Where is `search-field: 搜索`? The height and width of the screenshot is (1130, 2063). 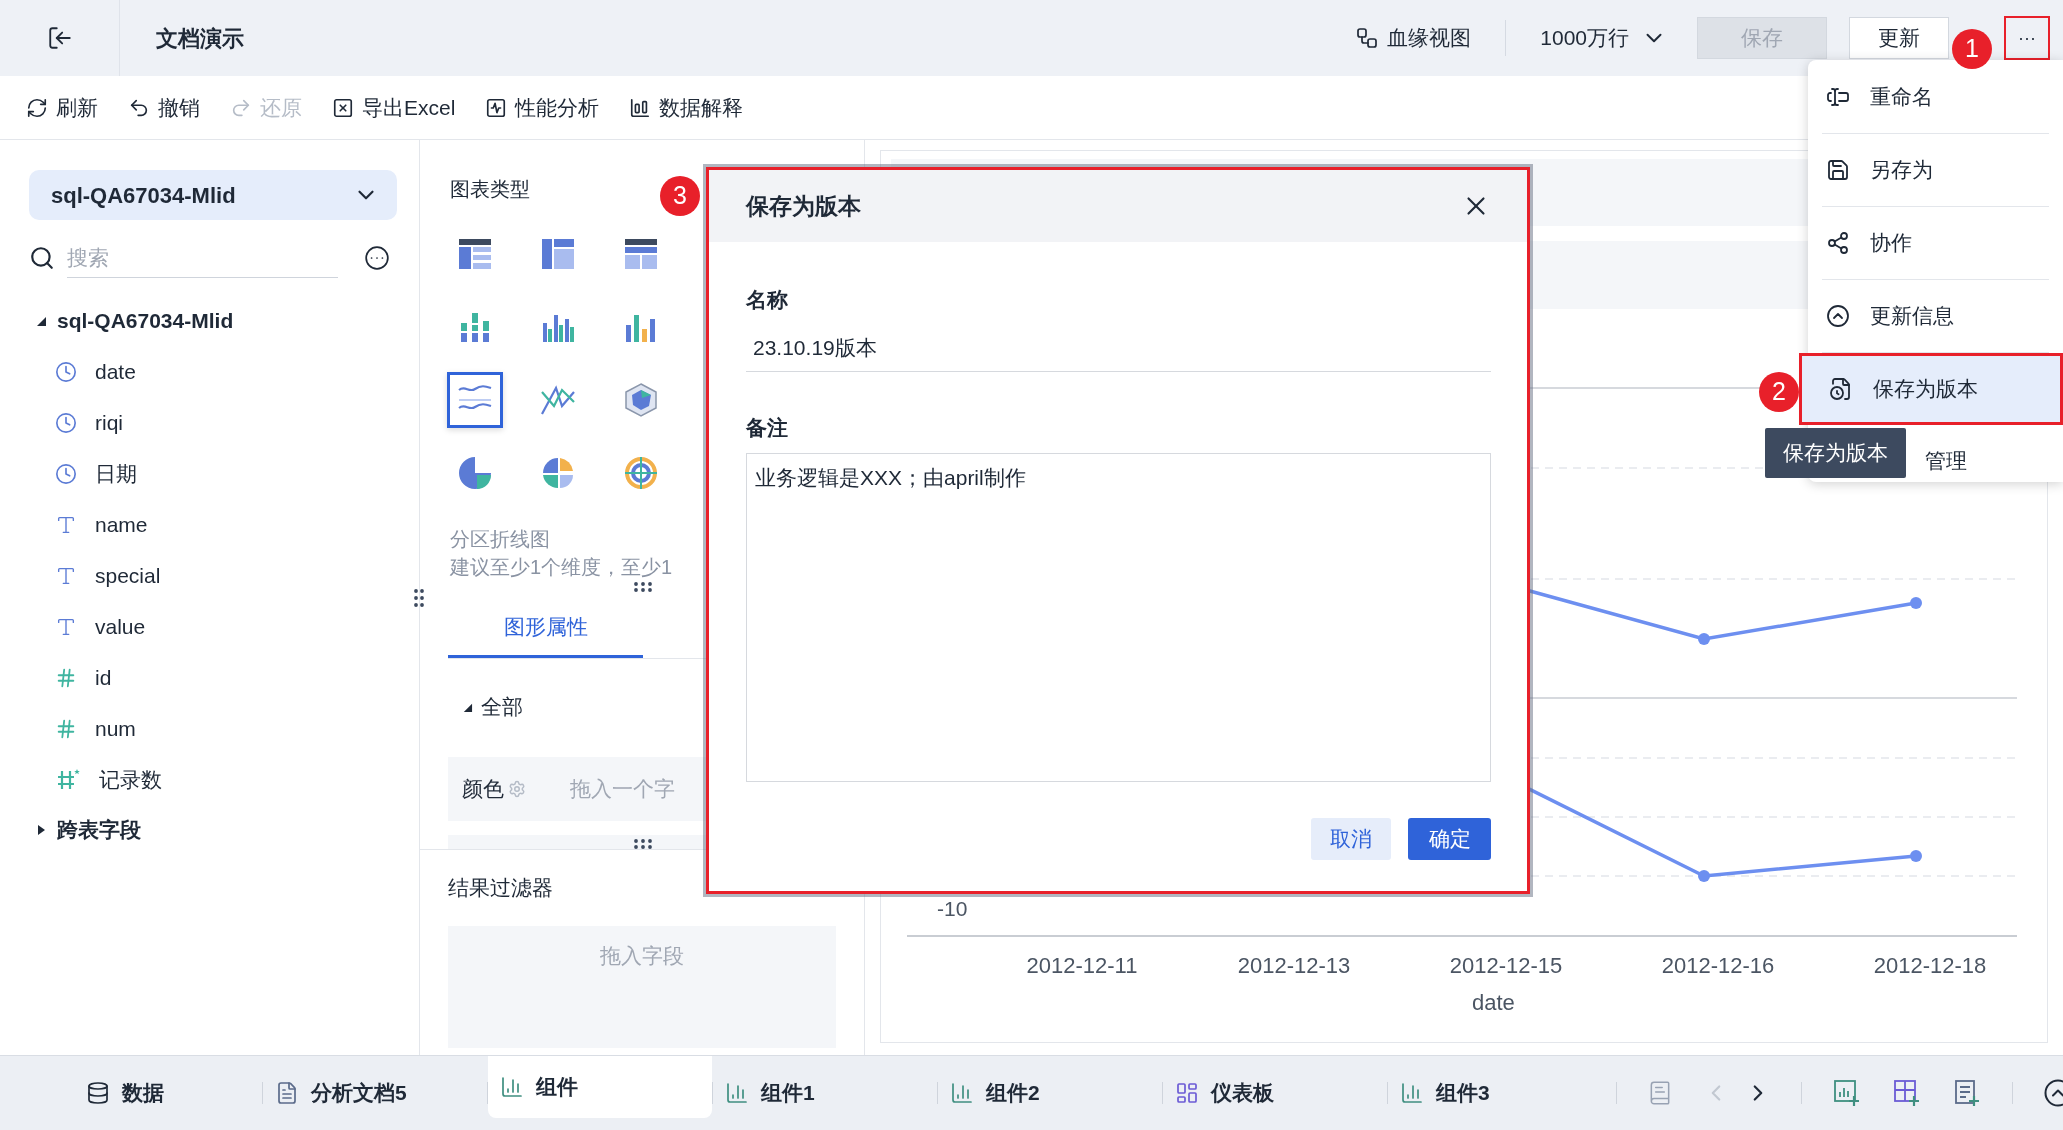
search-field: 搜索 is located at coordinates (202, 258).